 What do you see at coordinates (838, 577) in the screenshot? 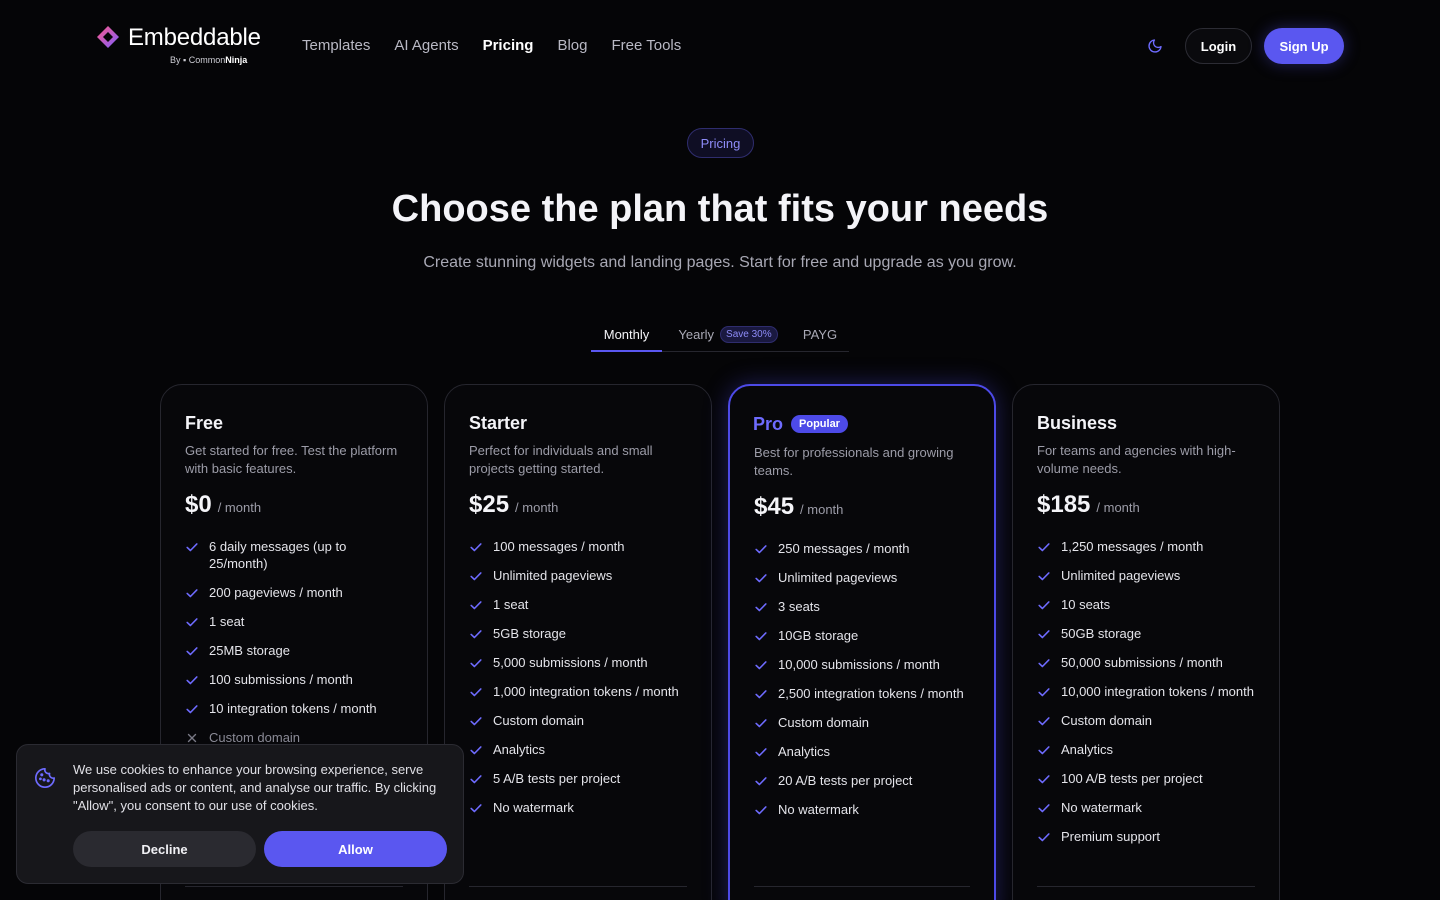
I see `feature-text: Unlimited pageviews` at bounding box center [838, 577].